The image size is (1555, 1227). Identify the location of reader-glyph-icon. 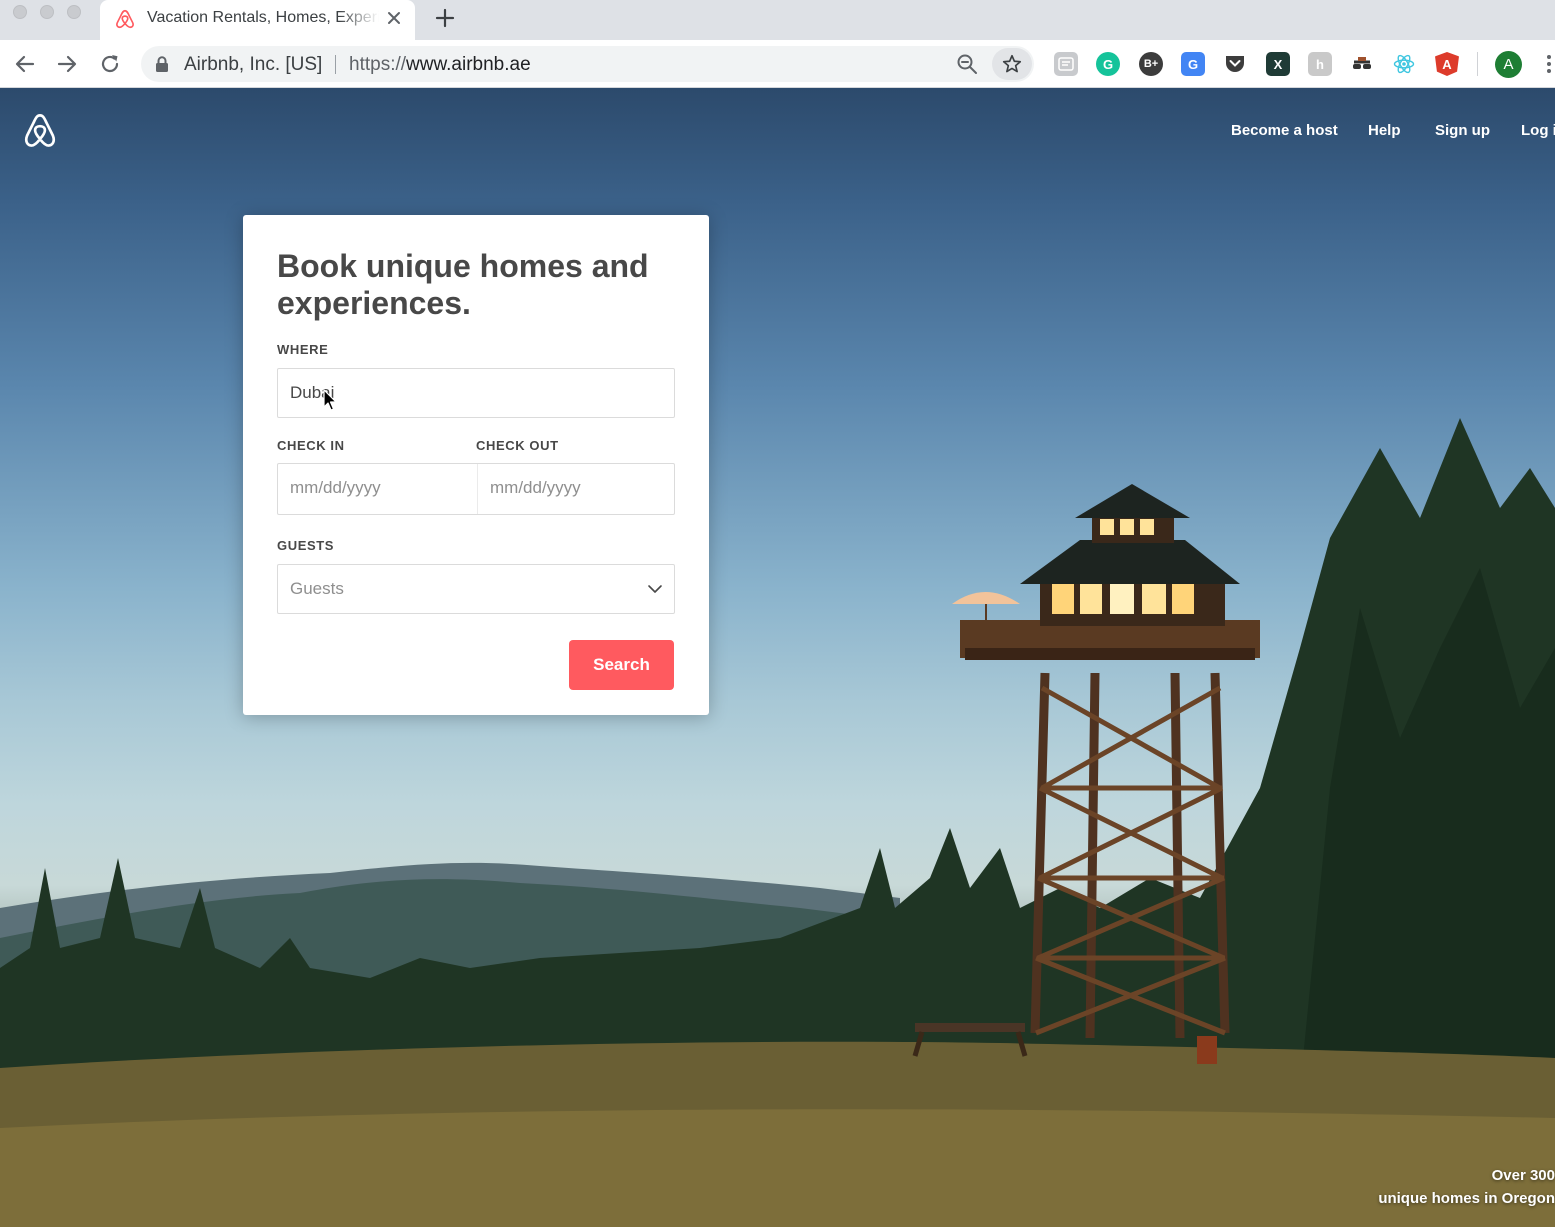
(1066, 64).